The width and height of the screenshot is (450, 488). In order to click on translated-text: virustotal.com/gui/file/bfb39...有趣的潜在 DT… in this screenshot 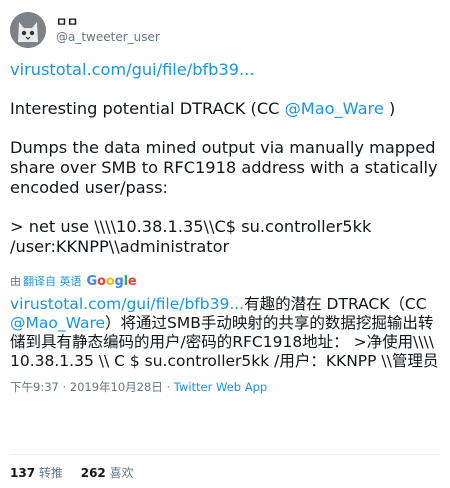, I will do `click(225, 333)`.